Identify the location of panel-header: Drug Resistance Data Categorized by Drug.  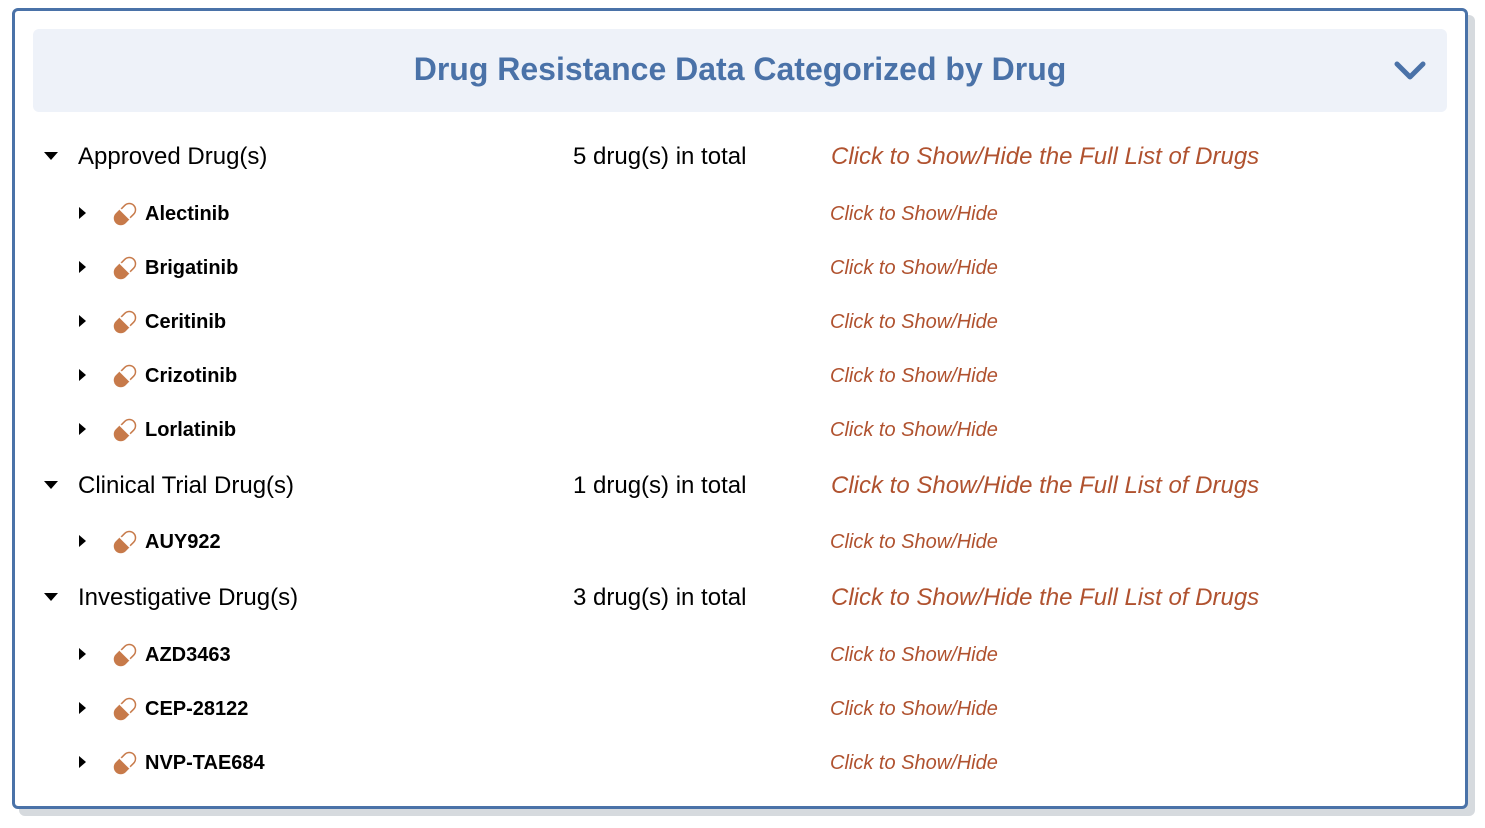
(740, 70).